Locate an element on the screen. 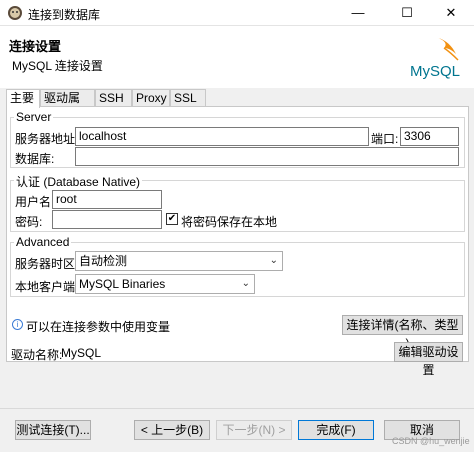 This screenshot has height=452, width=474. variables-hint: 可以在连接参数中使用变量 is located at coordinates (98, 327).